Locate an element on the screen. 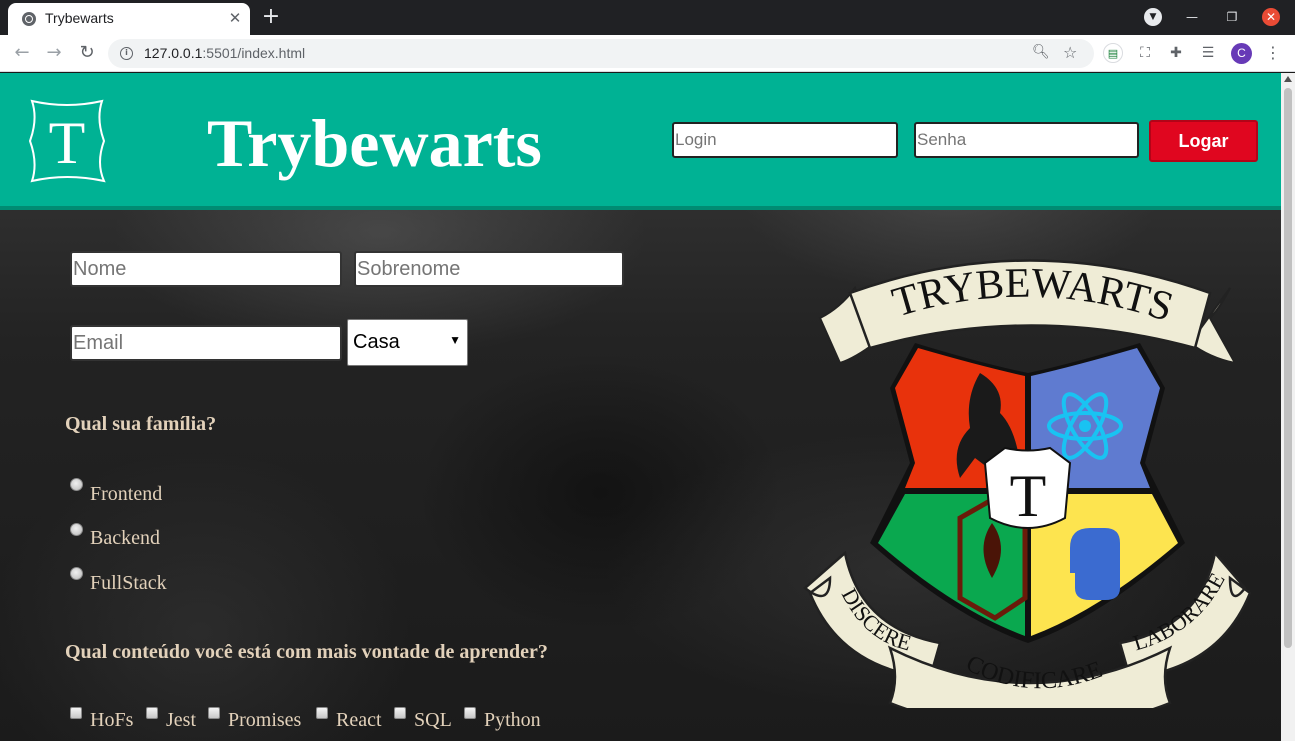  senha-input is located at coordinates (1026, 140).